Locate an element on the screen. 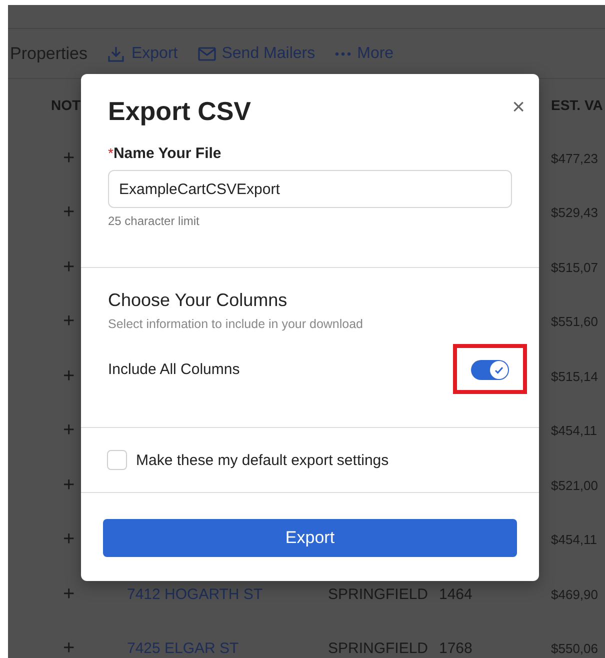  check-icon is located at coordinates (499, 370).